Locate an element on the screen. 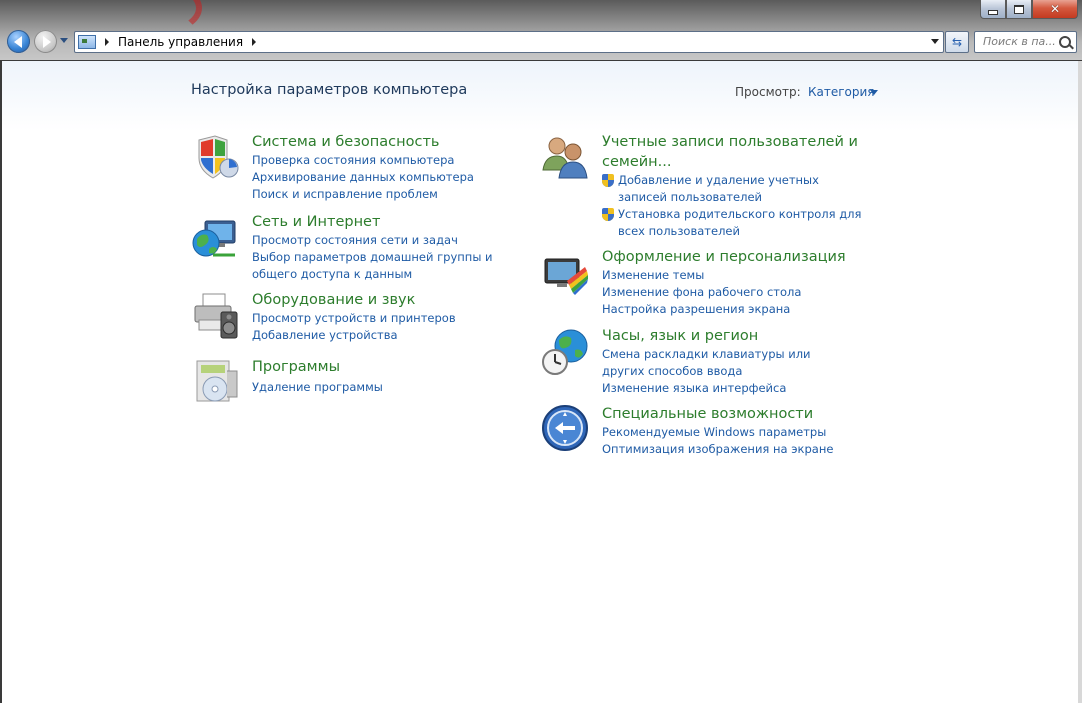  forward-button is located at coordinates (45, 41).